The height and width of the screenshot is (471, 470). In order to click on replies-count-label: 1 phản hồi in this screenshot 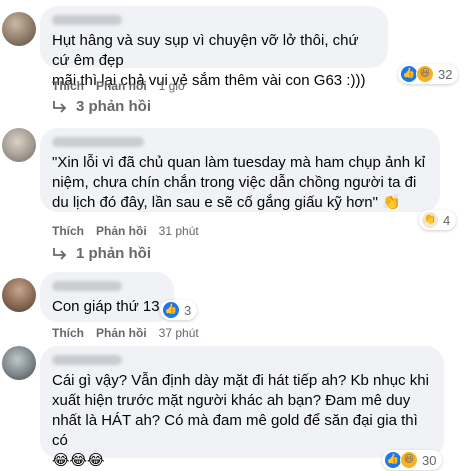, I will do `click(113, 253)`.